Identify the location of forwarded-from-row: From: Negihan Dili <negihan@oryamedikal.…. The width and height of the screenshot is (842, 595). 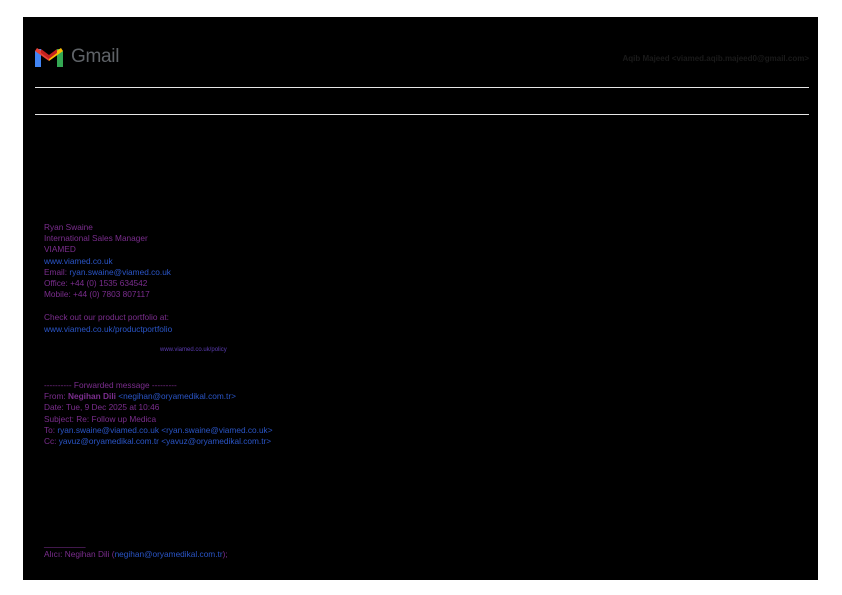
(158, 396).